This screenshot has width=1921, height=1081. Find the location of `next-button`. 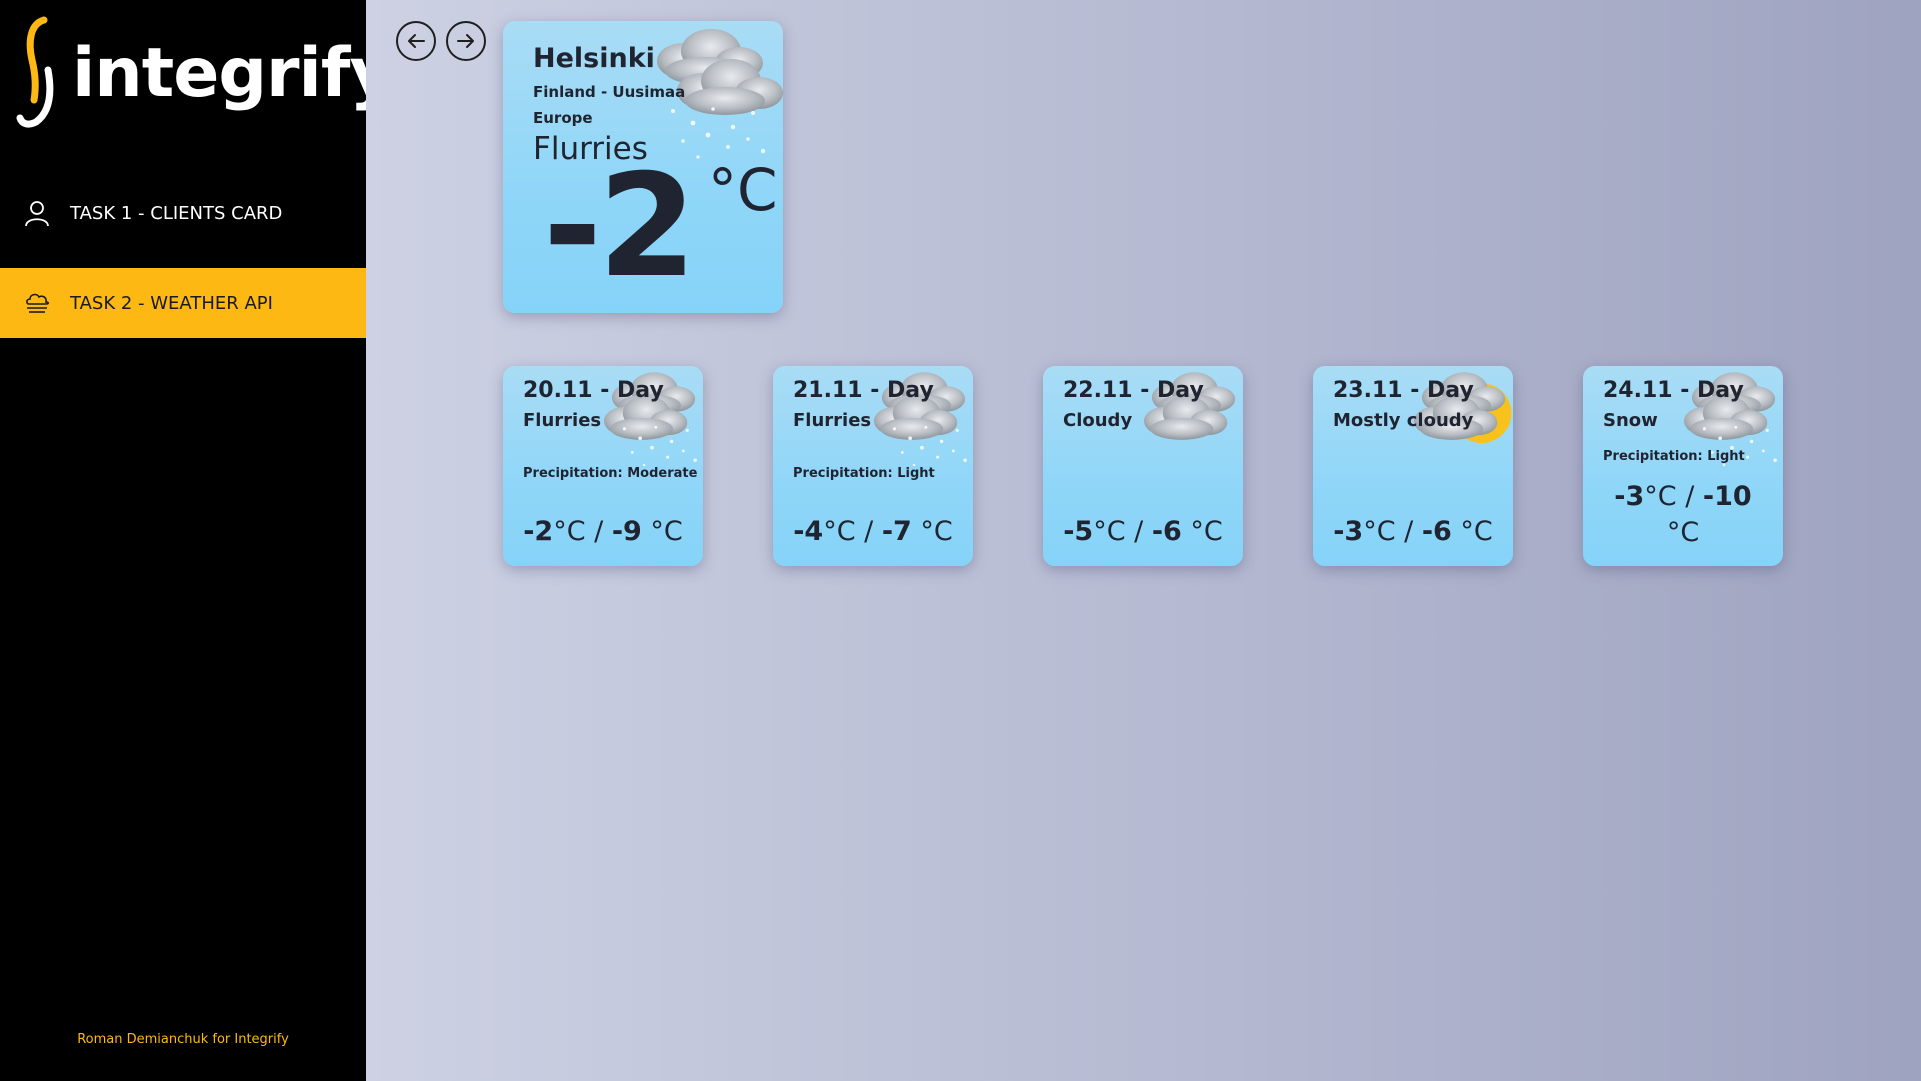

next-button is located at coordinates (466, 41).